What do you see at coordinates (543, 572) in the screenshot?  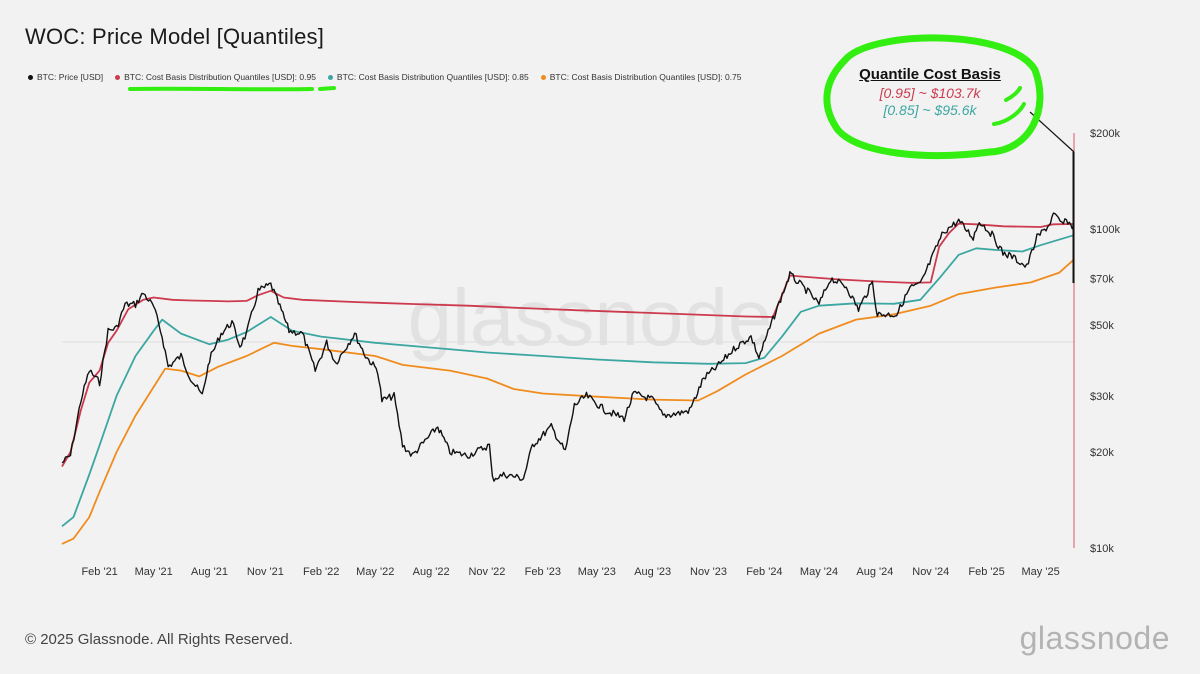 I see `x-tick-label: Feb '23` at bounding box center [543, 572].